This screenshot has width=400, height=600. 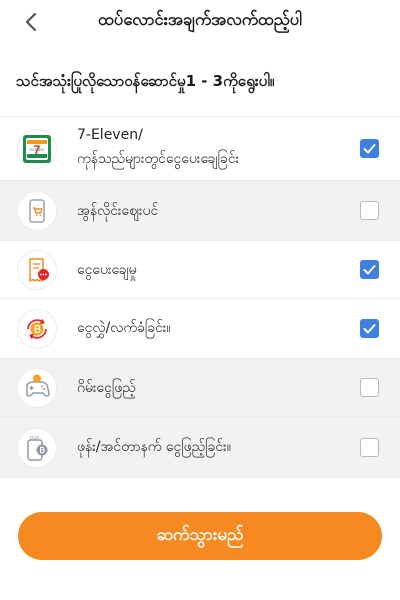 I want to click on option-label: ဖုန်း/အင်တာနက် ငွေဖြည့်ခြင်း။, so click(x=154, y=447).